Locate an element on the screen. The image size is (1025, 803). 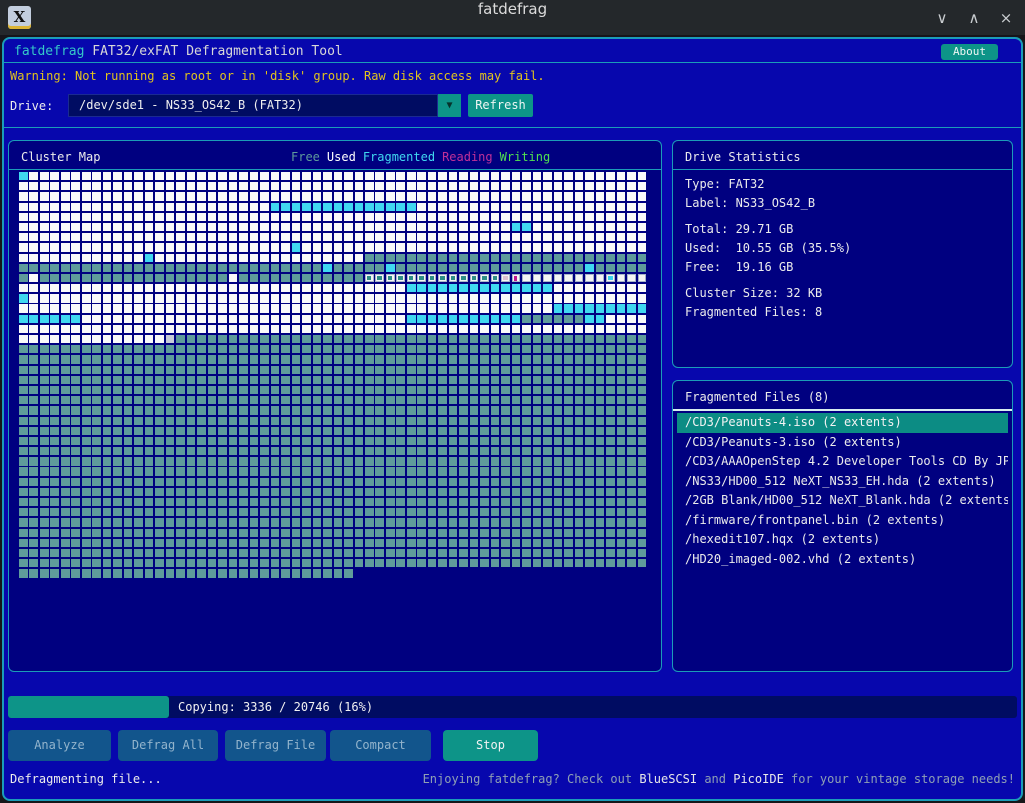
fragmented-file-item: /firmware/frontpanel.bin (2 extents) is located at coordinates (842, 521).